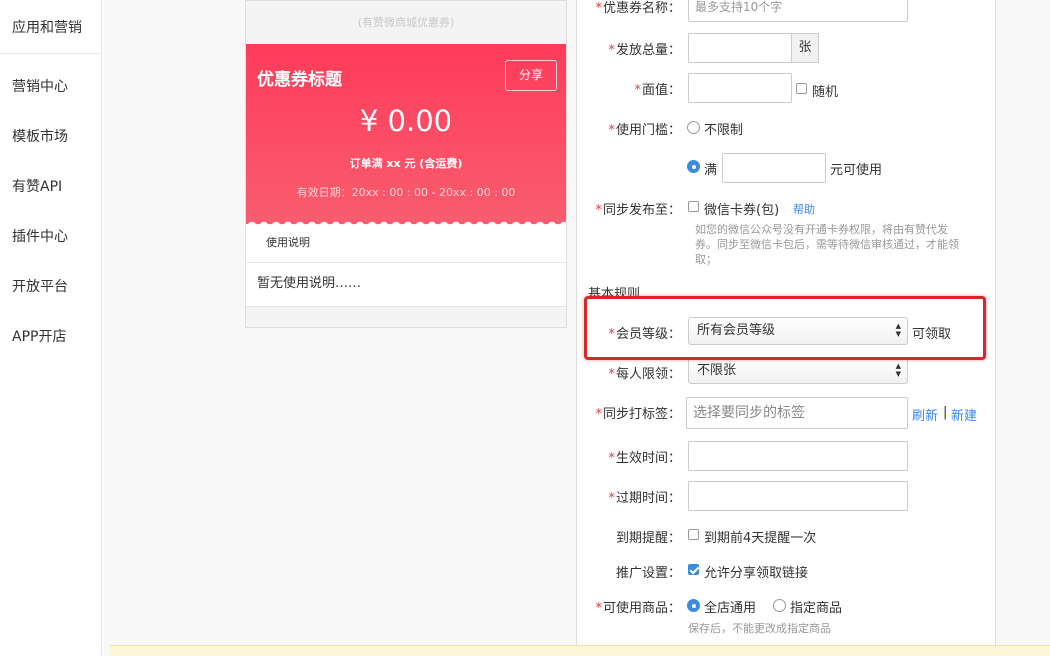  Describe the element at coordinates (740, 88) in the screenshot. I see `value-input` at that location.